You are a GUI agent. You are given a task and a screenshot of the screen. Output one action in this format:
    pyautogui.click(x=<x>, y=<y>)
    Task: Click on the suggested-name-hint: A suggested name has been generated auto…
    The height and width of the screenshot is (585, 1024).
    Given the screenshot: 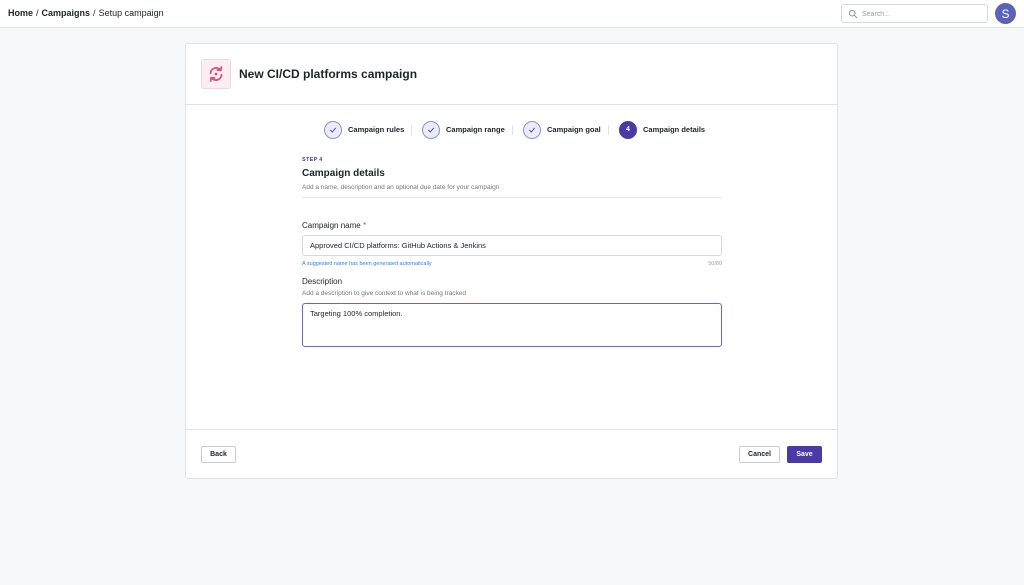 What is the action you would take?
    pyautogui.click(x=367, y=264)
    